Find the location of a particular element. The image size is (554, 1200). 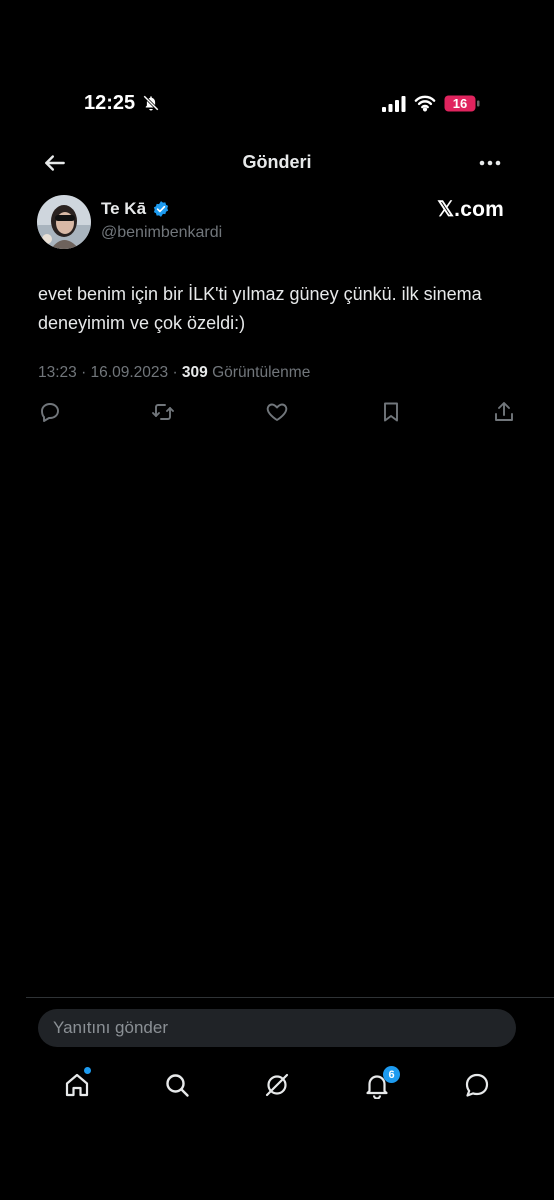

battery-level: 16 is located at coordinates (460, 103).